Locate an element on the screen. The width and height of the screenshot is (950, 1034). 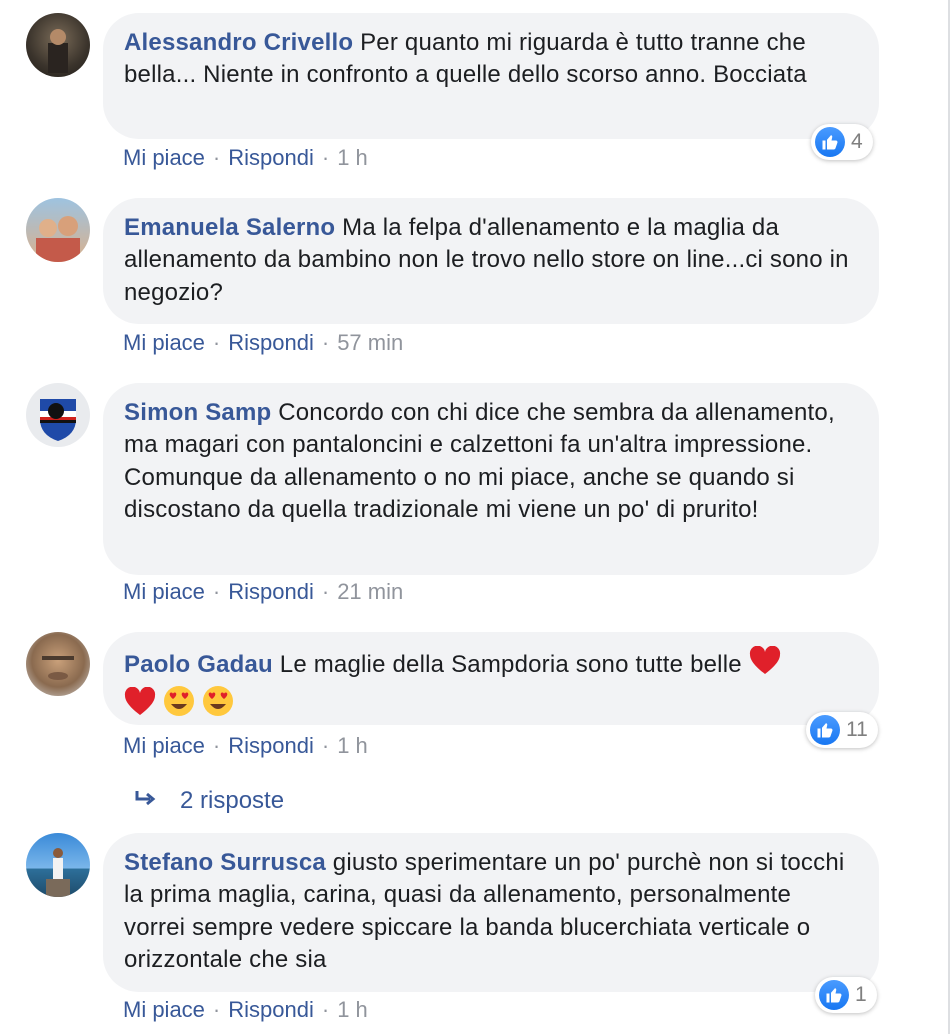
reaction-count: 4 is located at coordinates (842, 142).